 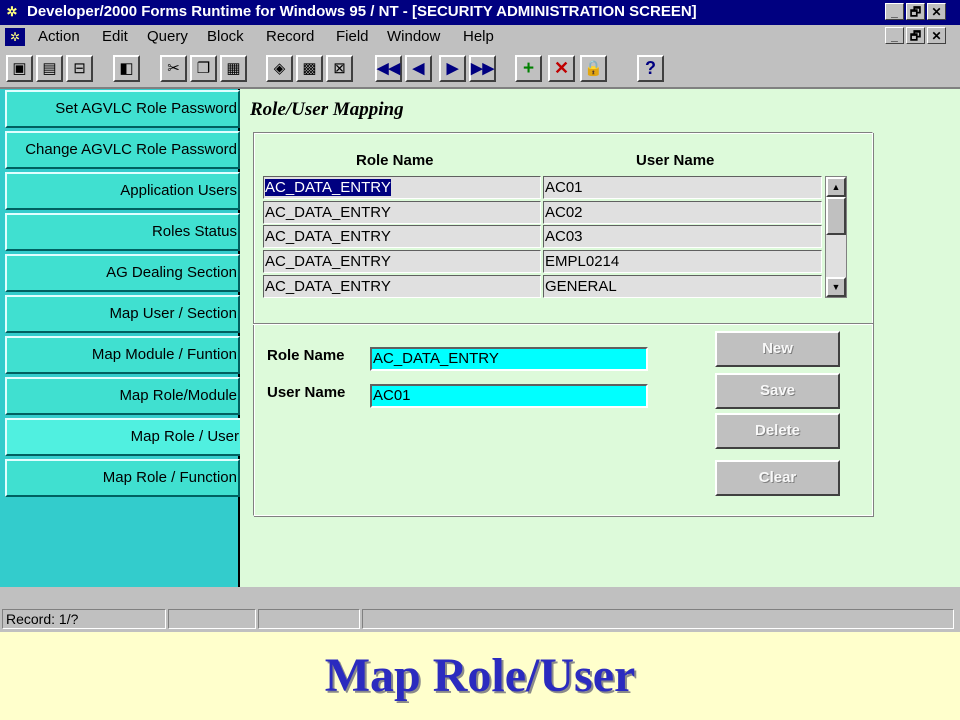 I want to click on record-status: Record: 1/?, so click(x=84, y=619).